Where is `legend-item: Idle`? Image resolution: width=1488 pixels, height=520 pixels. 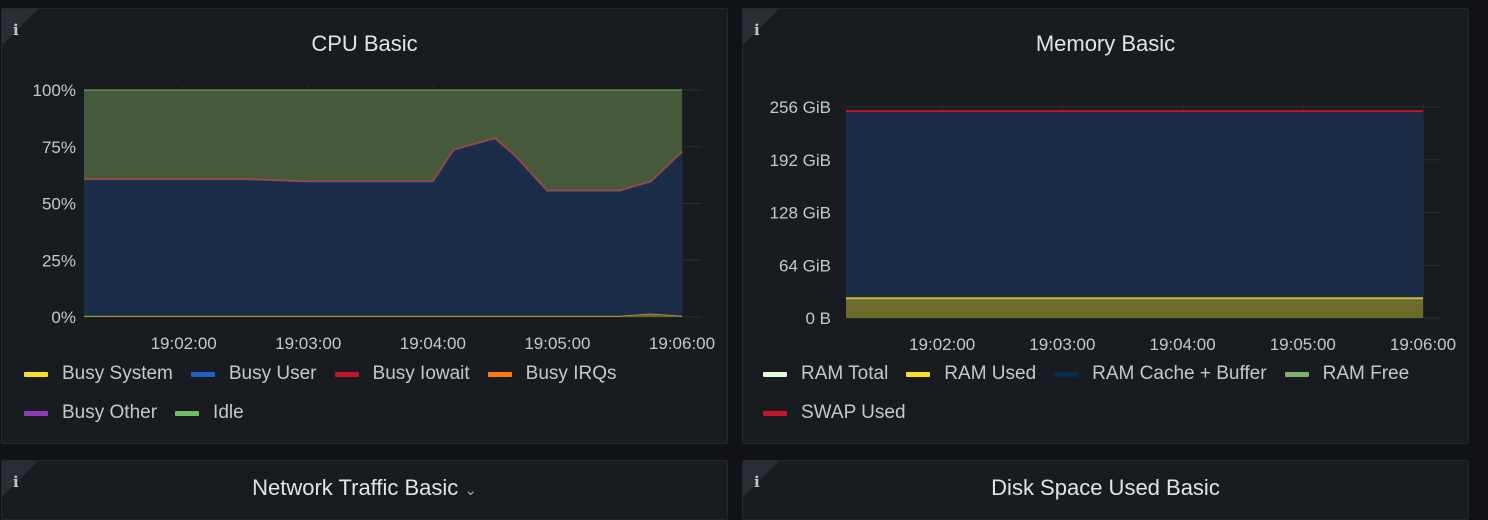 legend-item: Idle is located at coordinates (209, 413).